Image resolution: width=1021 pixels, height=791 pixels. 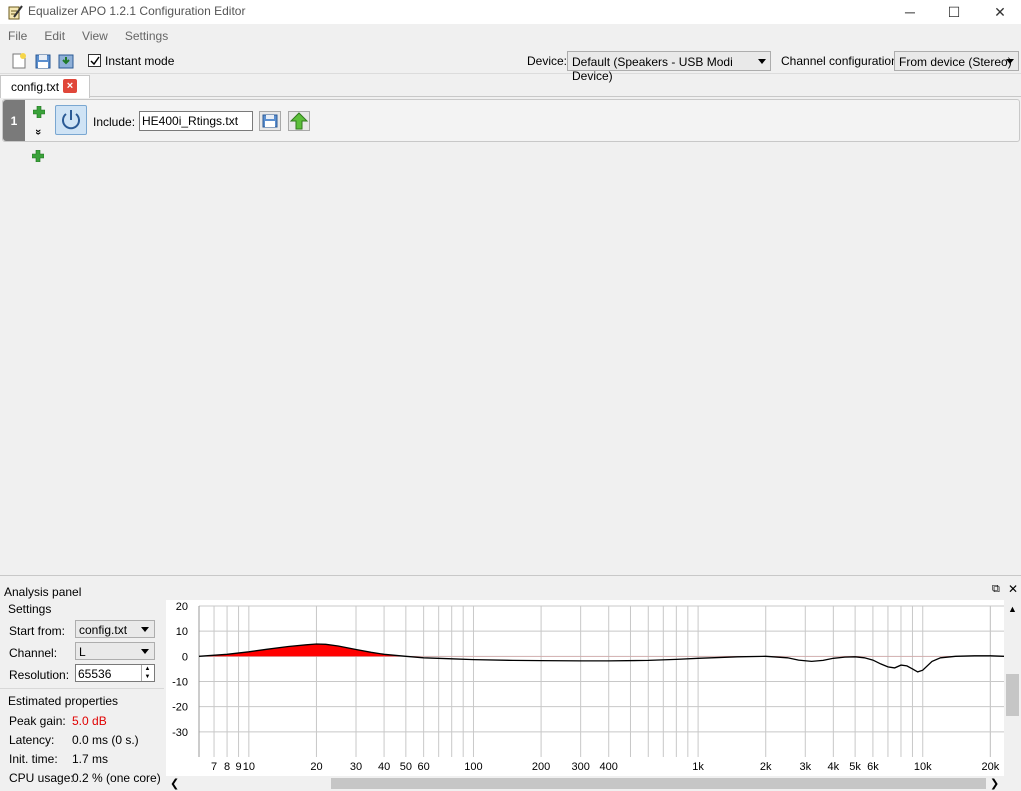 I want to click on x-tick-label: 400, so click(x=609, y=767).